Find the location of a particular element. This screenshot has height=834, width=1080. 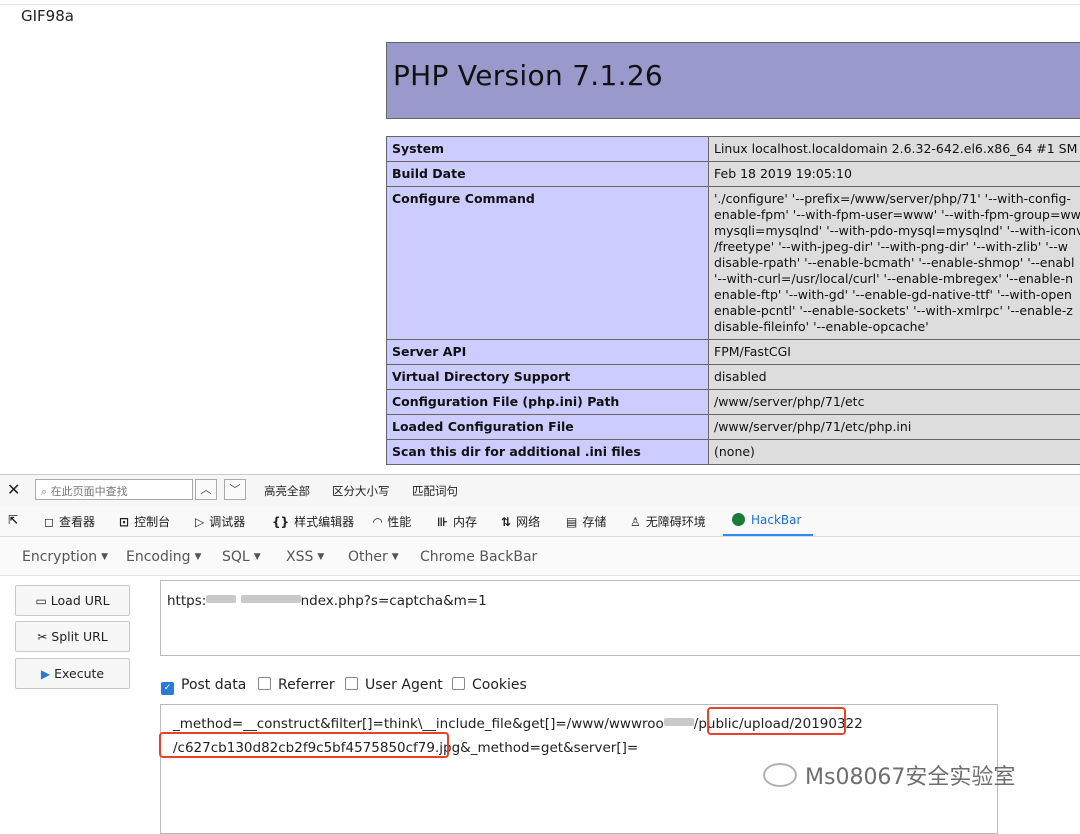

info-key: Virtual Directory Support is located at coordinates (548, 377).